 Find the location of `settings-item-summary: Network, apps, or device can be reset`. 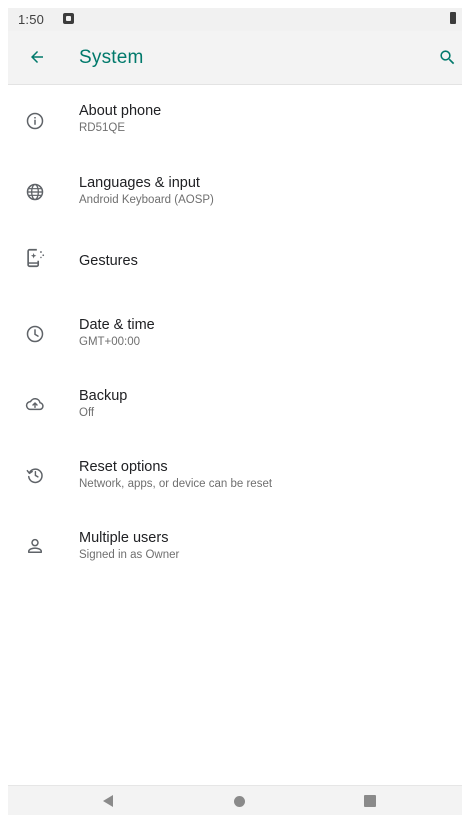

settings-item-summary: Network, apps, or device can be reset is located at coordinates (176, 484).